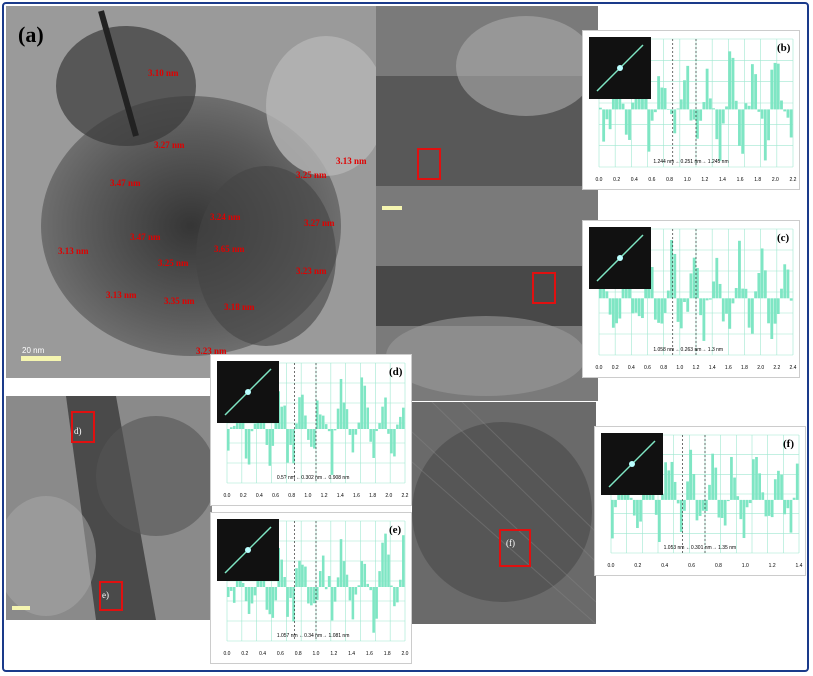 The image size is (813, 676). Describe the element at coordinates (340, 496) in the screenshot. I see `x-tick-label: 1.4` at that location.